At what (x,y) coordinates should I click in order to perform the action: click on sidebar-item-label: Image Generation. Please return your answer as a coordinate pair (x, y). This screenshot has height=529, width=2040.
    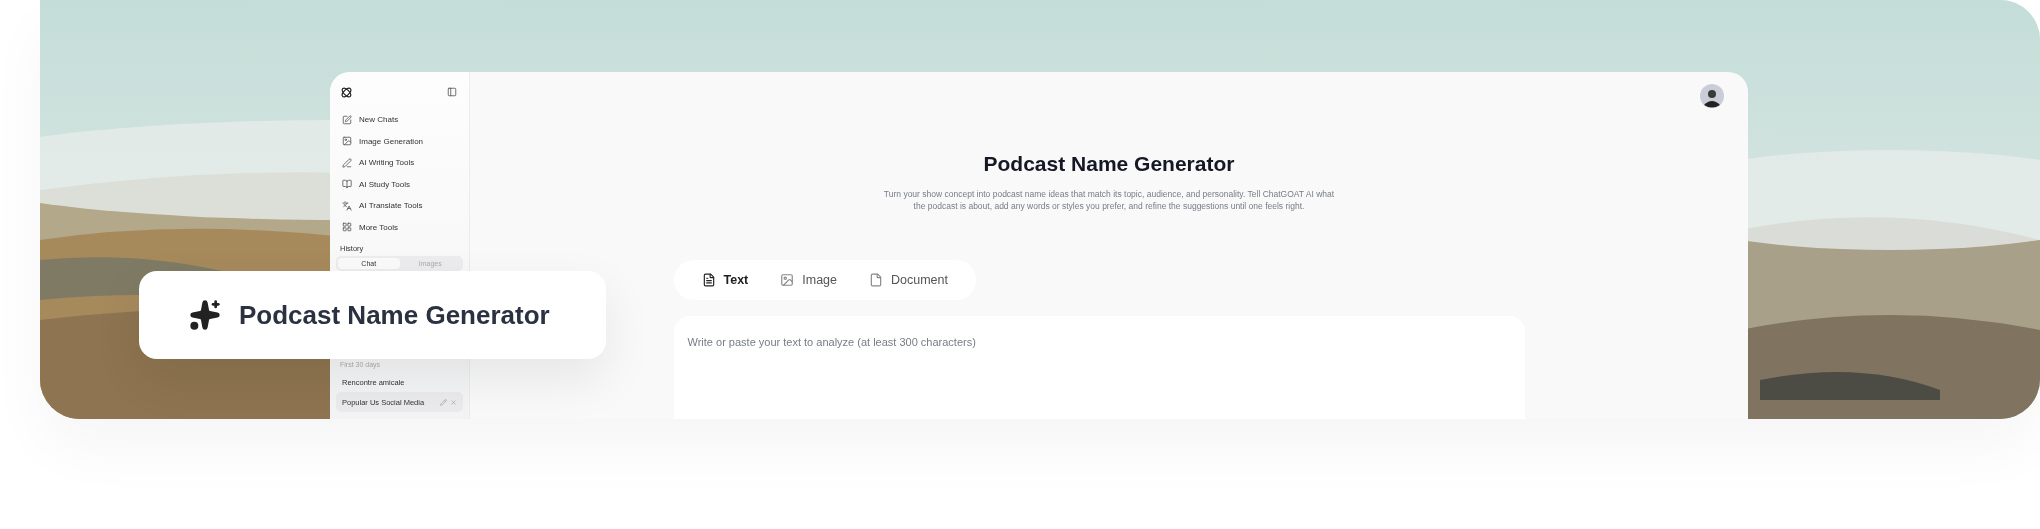
    Looking at the image, I should click on (391, 141).